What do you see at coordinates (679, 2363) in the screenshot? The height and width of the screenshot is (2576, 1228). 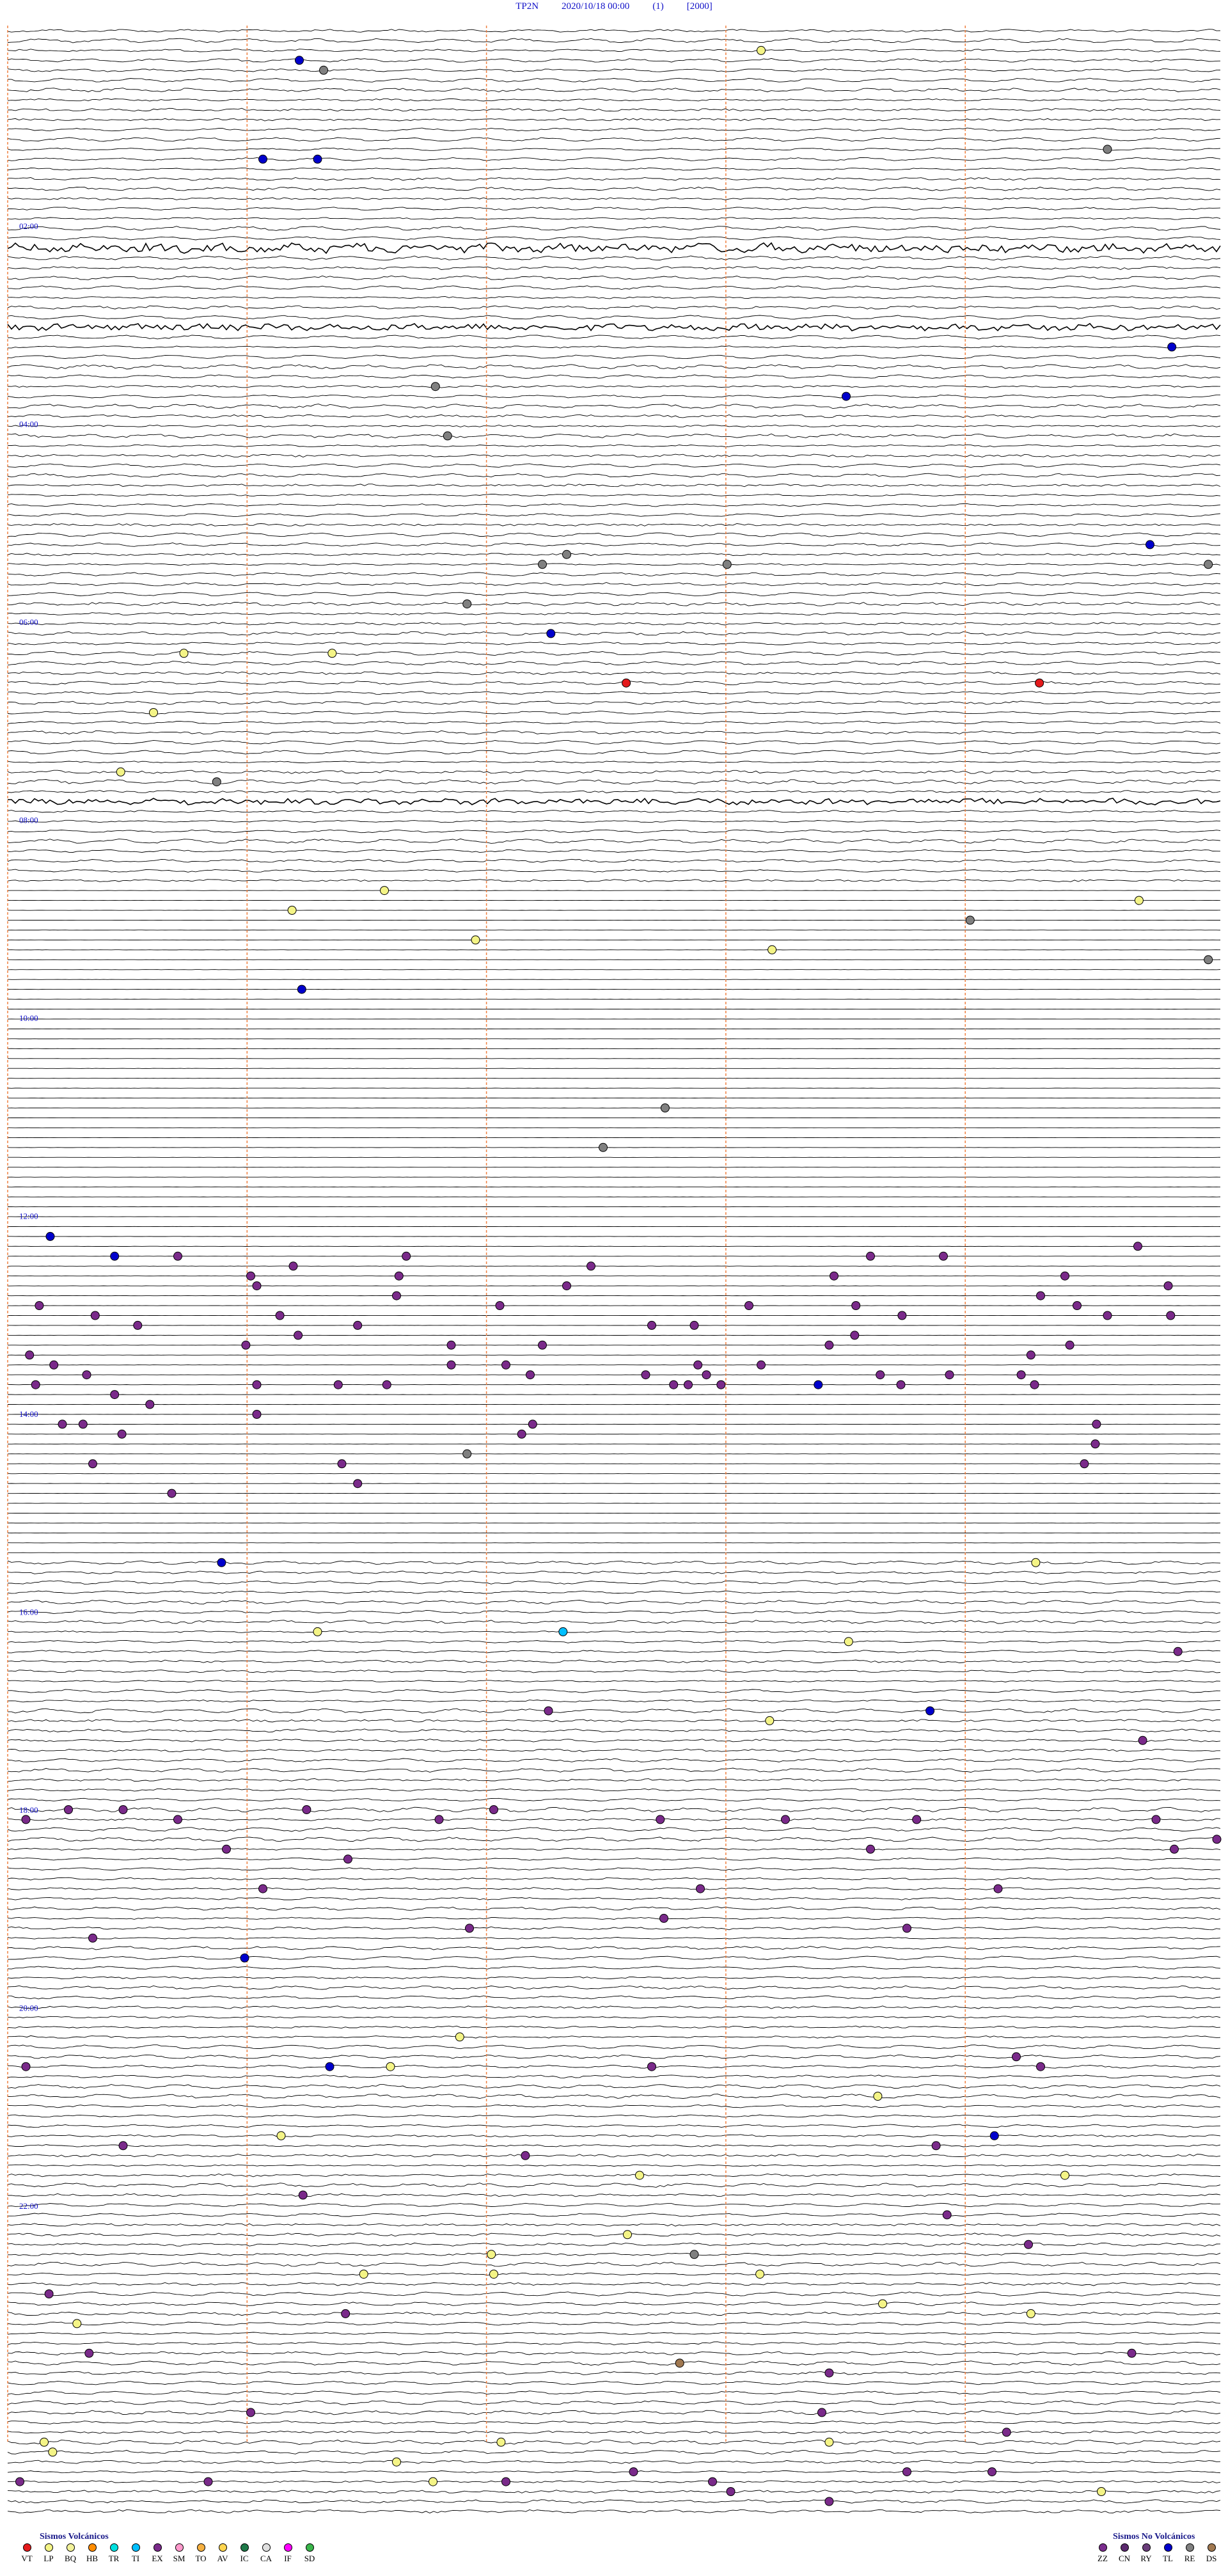 I see `event-marker-ds` at bounding box center [679, 2363].